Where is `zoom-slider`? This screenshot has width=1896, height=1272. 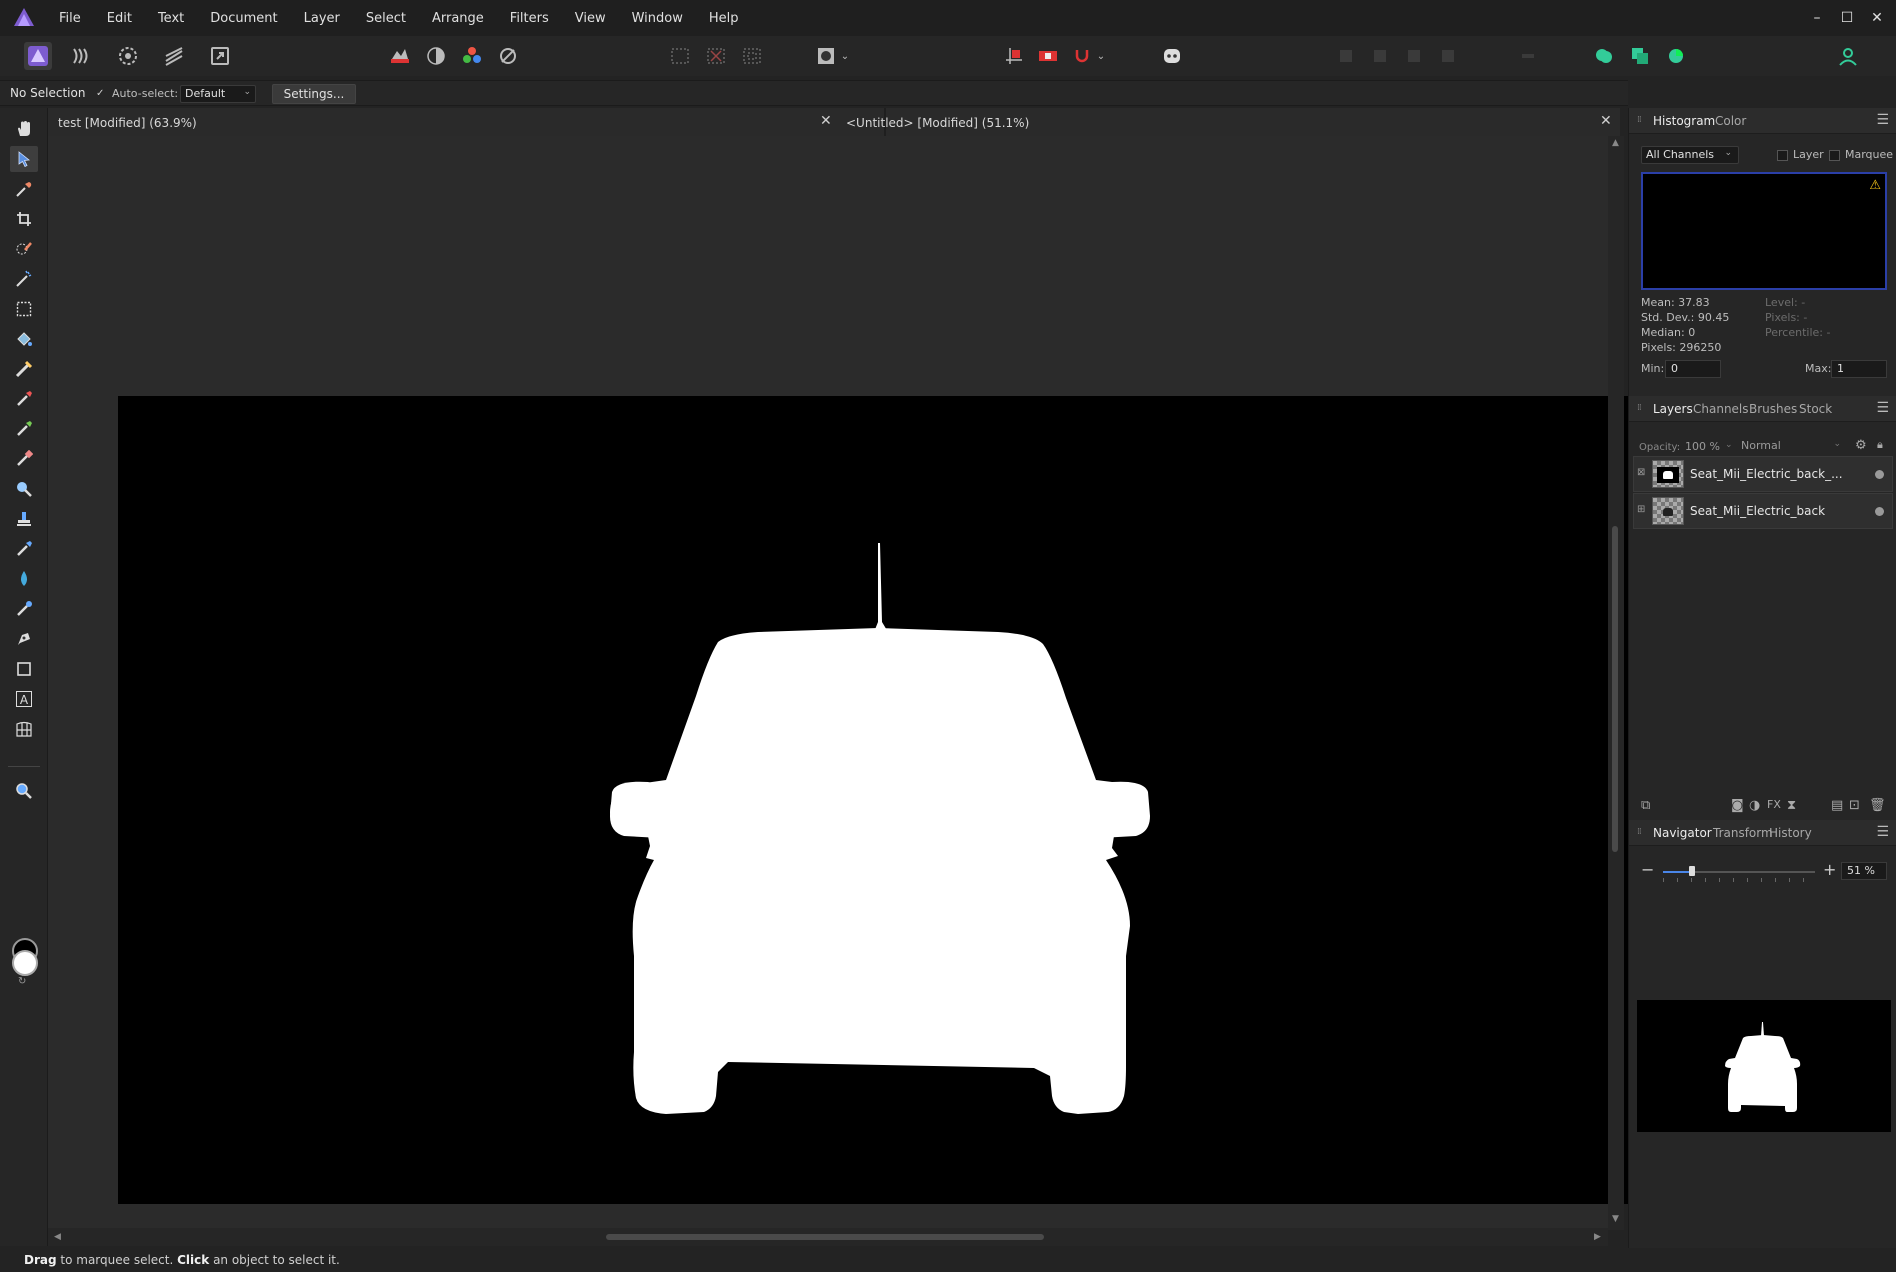 zoom-slider is located at coordinates (1739, 871).